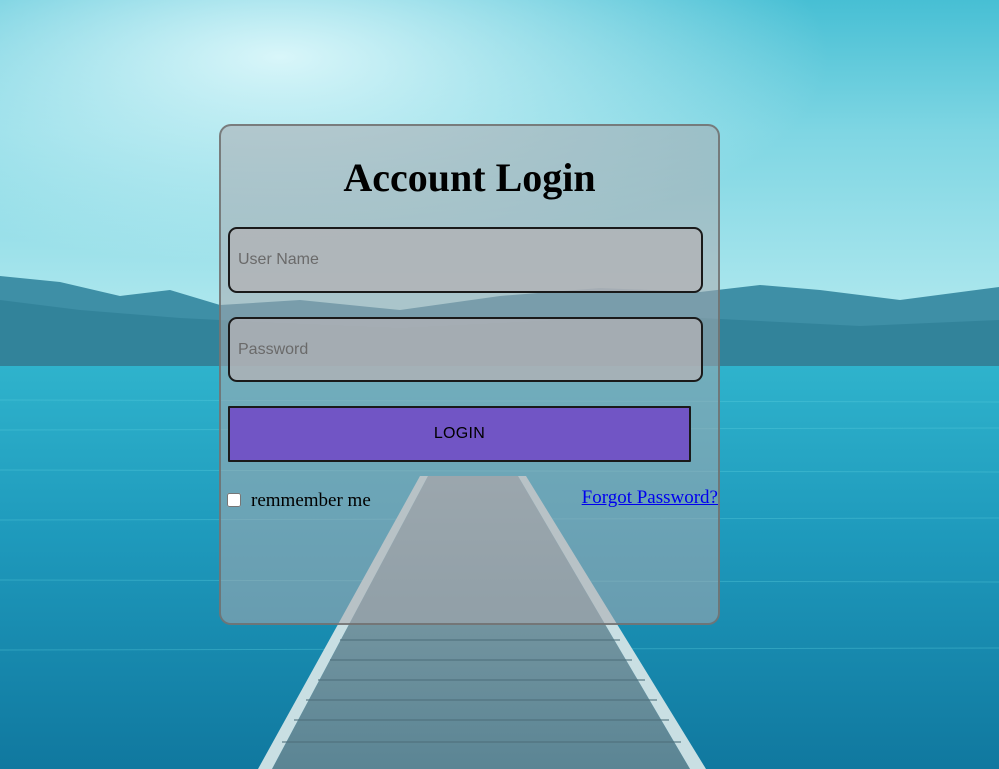  Describe the element at coordinates (469, 177) in the screenshot. I see `page-title: Account Login` at that location.